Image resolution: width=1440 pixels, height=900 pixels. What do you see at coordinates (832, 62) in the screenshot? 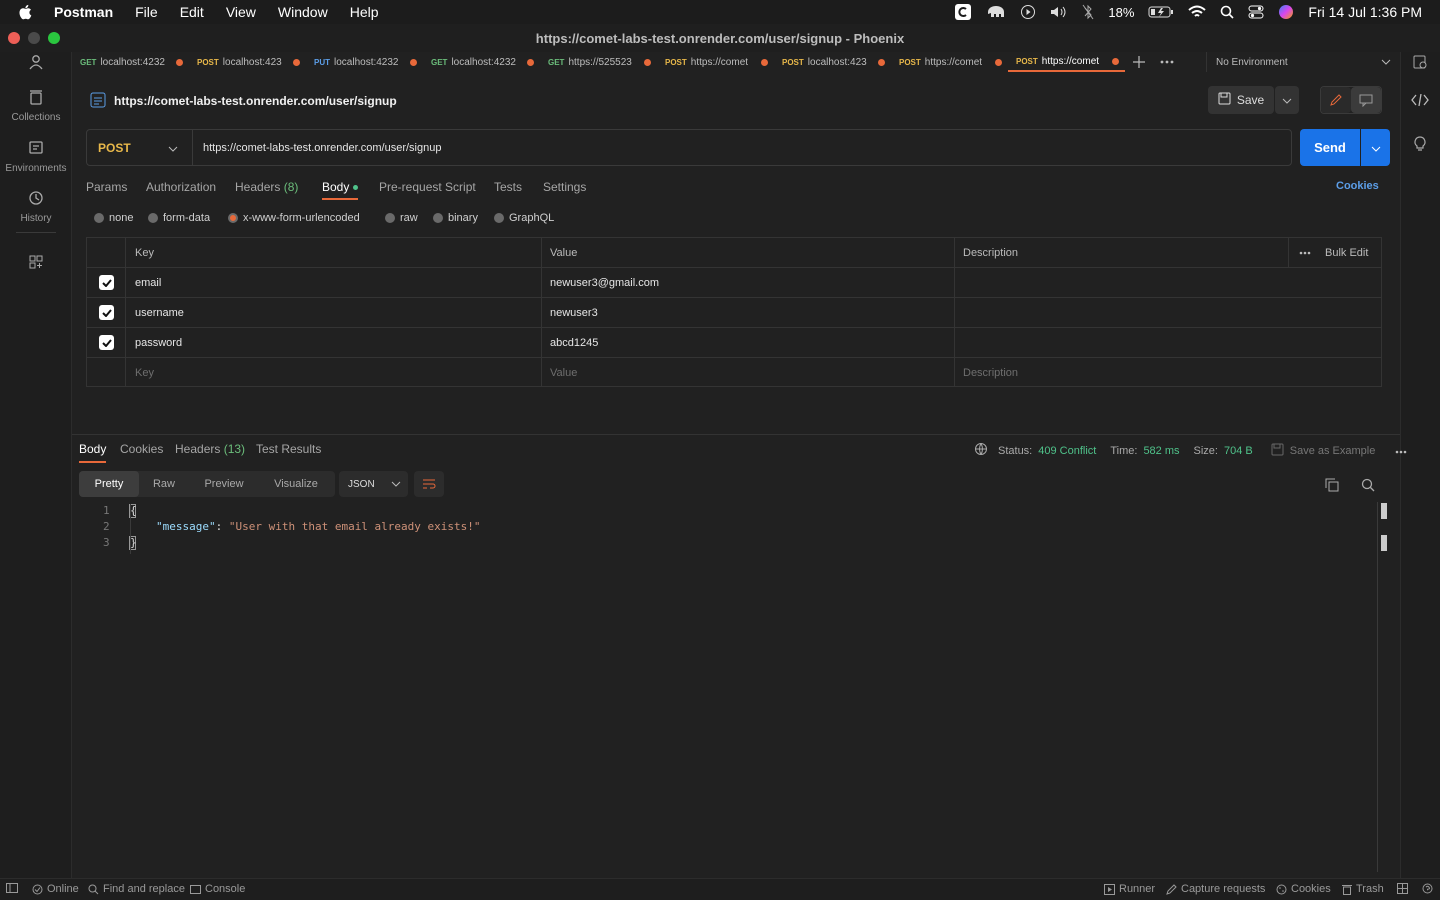
I see `request-tab: POST localhost:423` at bounding box center [832, 62].